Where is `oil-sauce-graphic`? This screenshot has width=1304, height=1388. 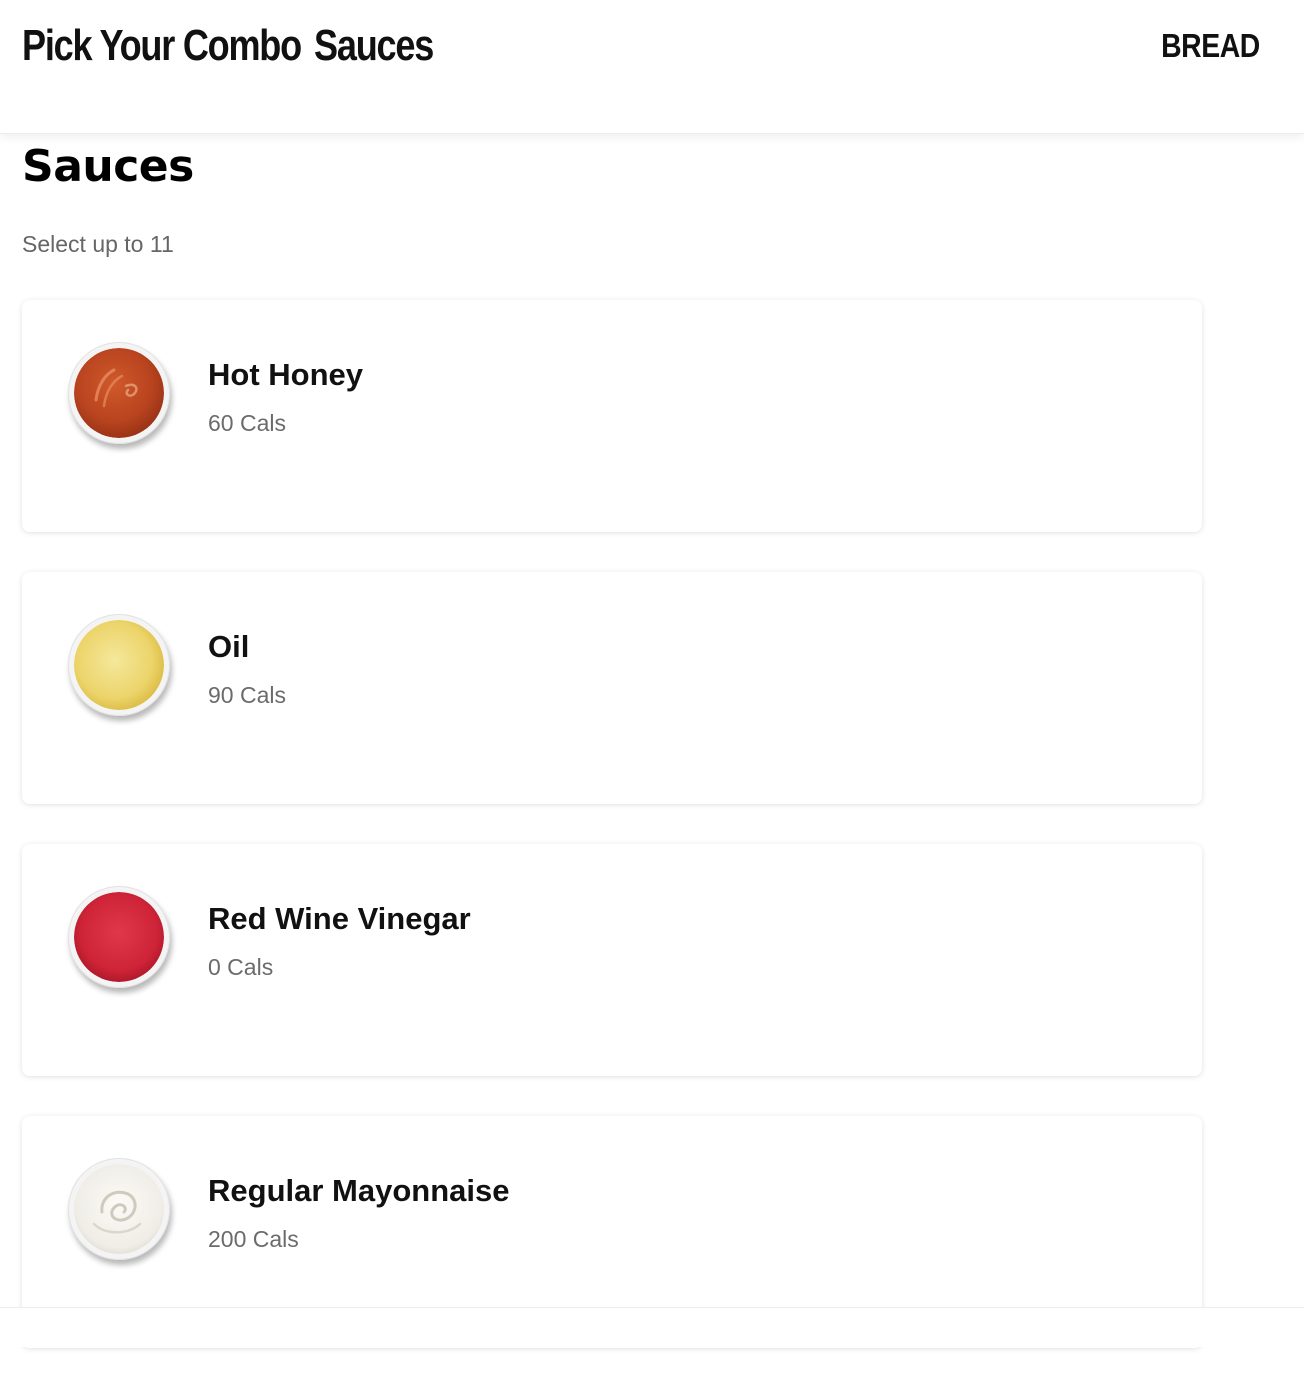 oil-sauce-graphic is located at coordinates (119, 665).